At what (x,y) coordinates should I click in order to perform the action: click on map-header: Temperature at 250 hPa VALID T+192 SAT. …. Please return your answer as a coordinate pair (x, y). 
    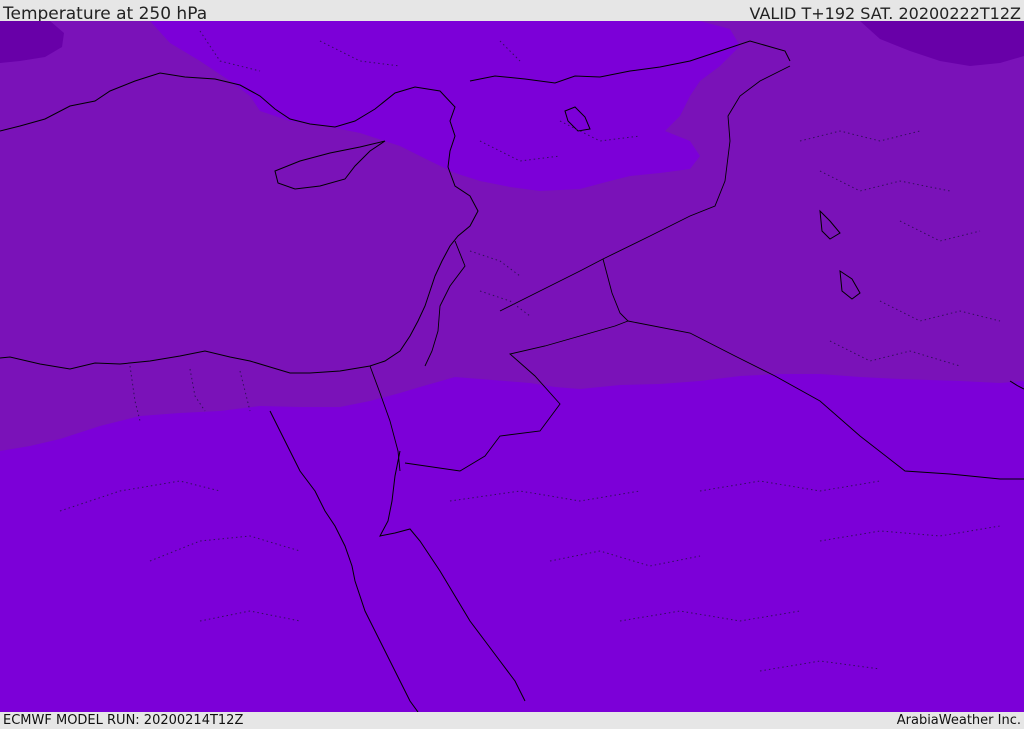
    Looking at the image, I should click on (512, 12).